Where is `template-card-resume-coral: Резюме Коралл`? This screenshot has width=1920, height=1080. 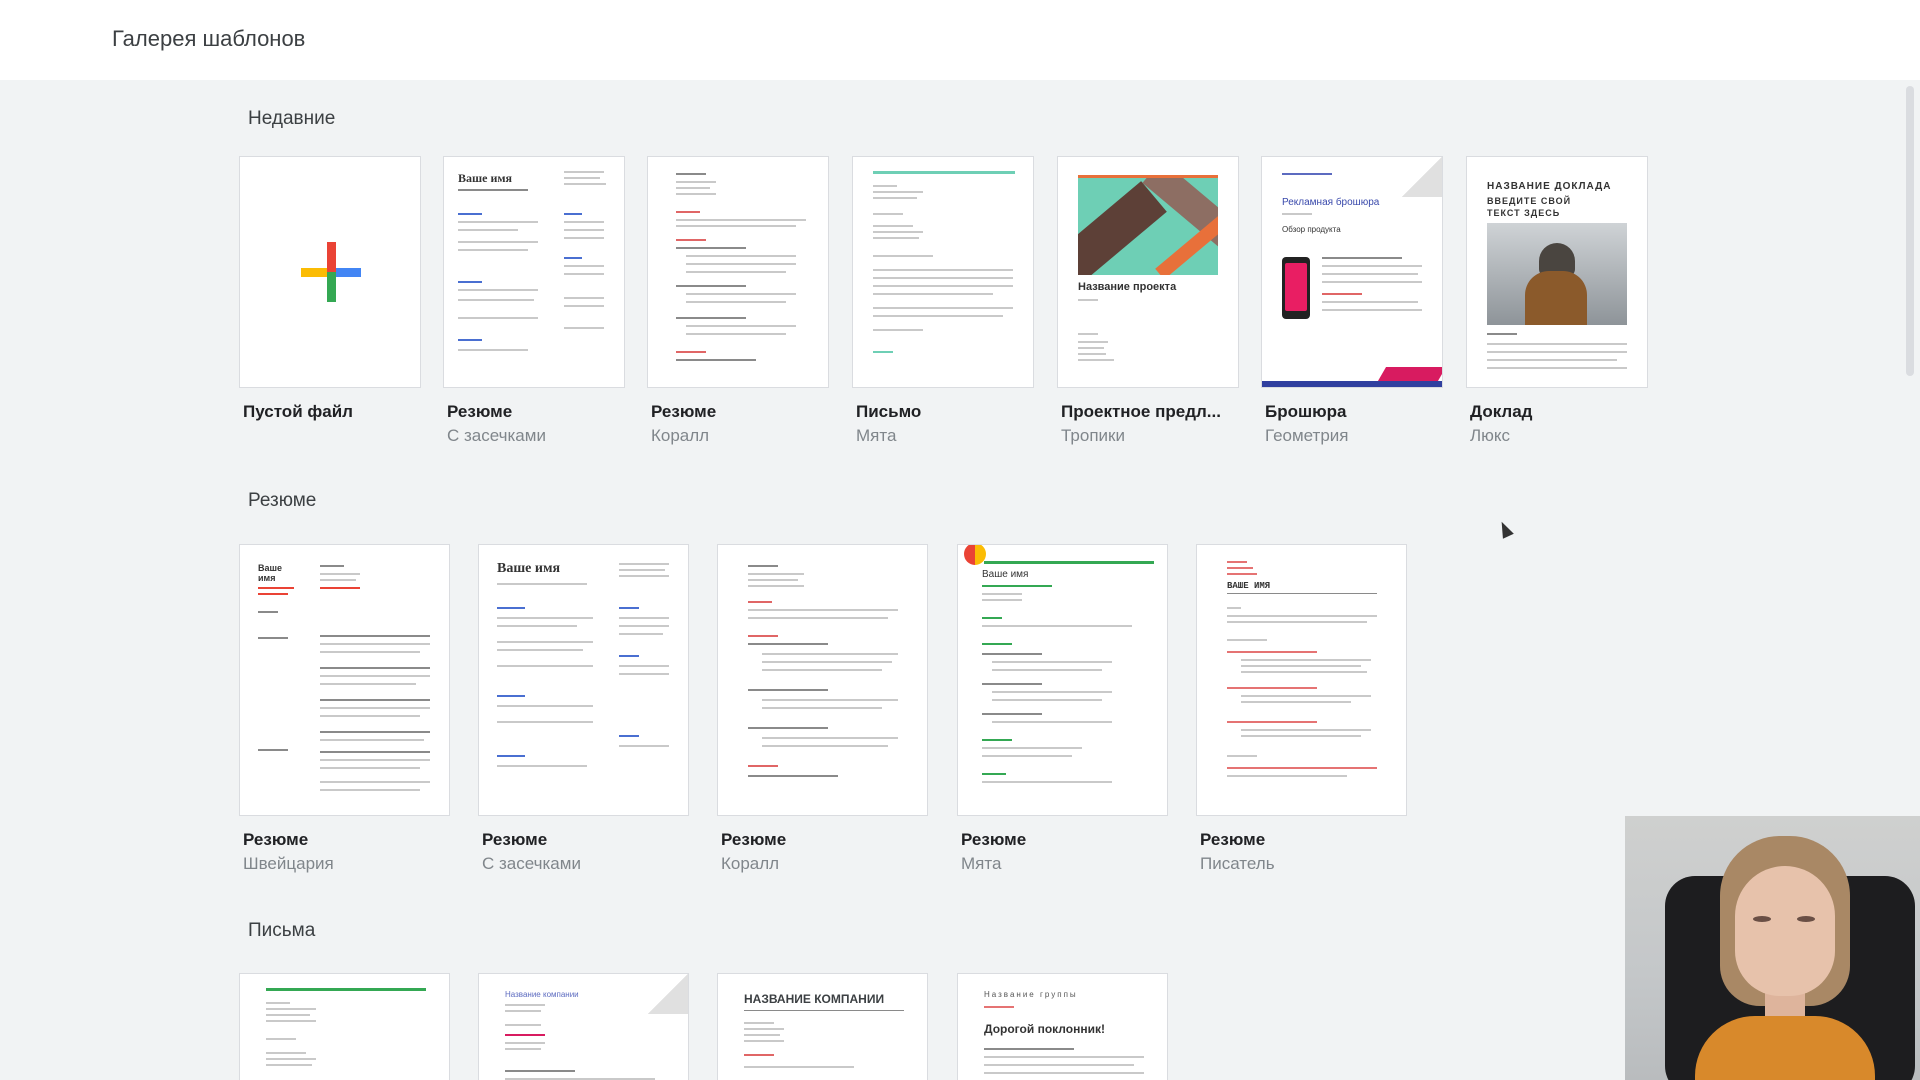
template-card-resume-coral: Резюме Коралл is located at coordinates (738, 301).